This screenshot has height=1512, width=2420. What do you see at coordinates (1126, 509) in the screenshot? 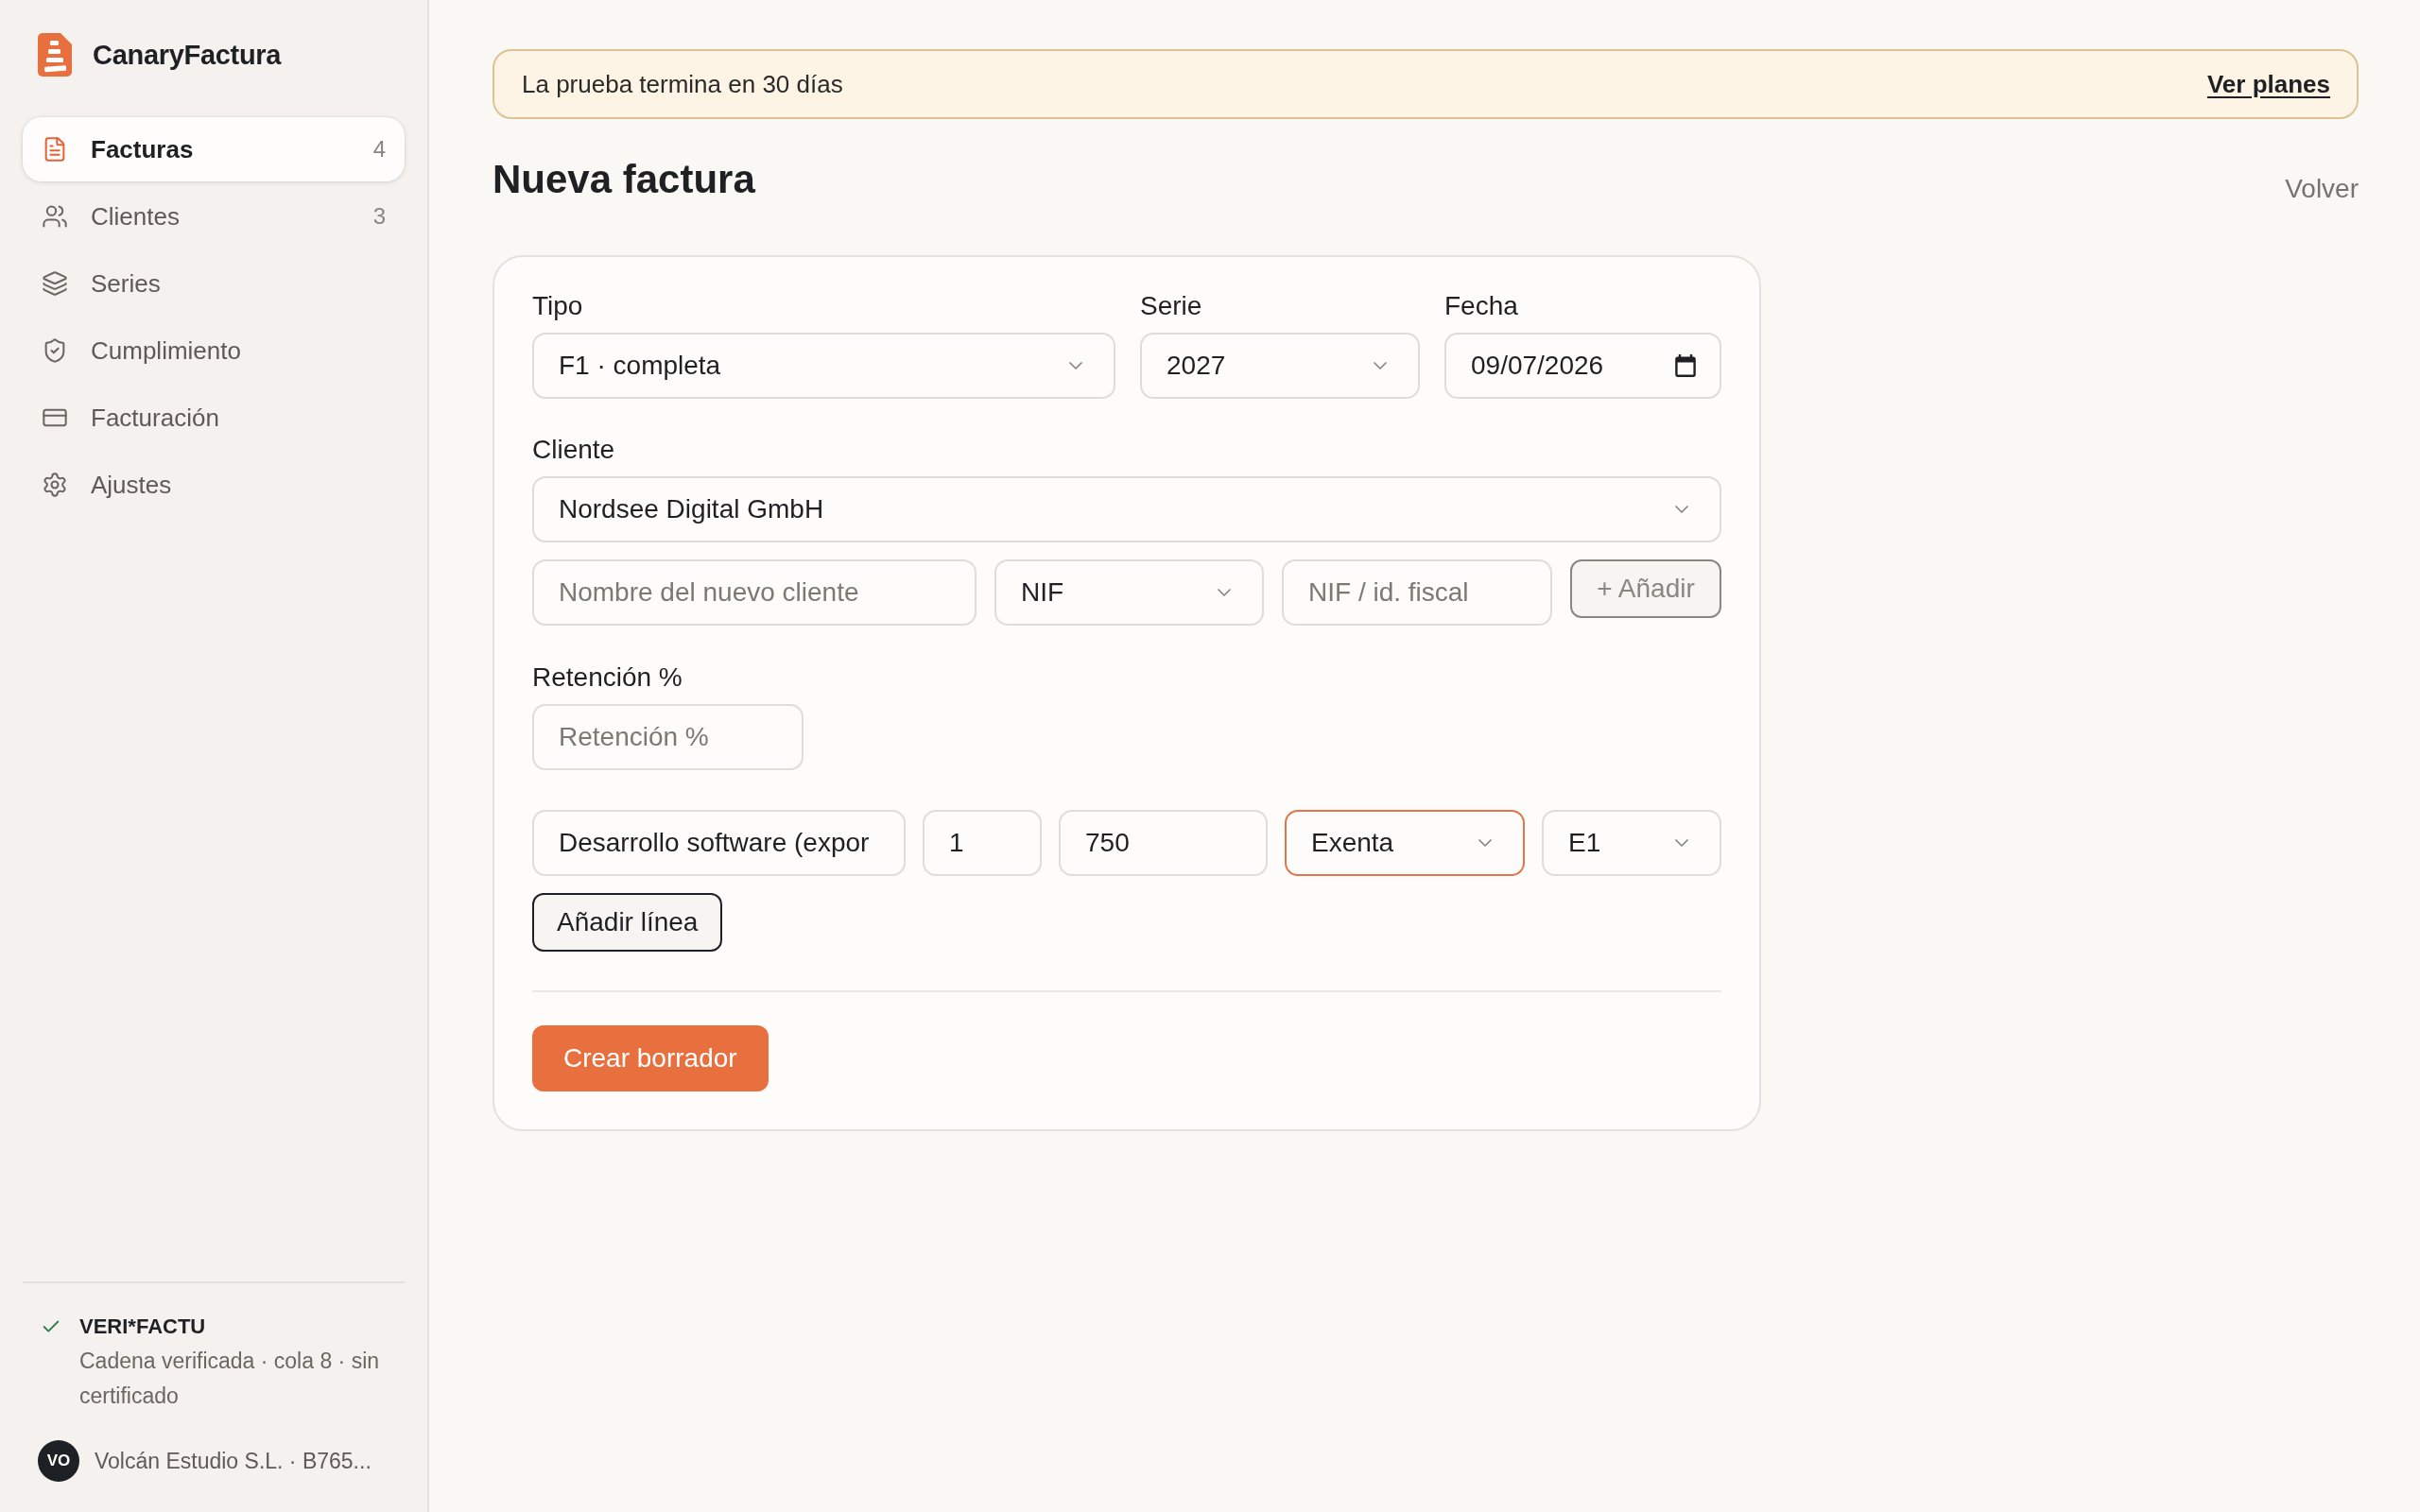
I see `client-select: Nordsee Digital GmbH` at bounding box center [1126, 509].